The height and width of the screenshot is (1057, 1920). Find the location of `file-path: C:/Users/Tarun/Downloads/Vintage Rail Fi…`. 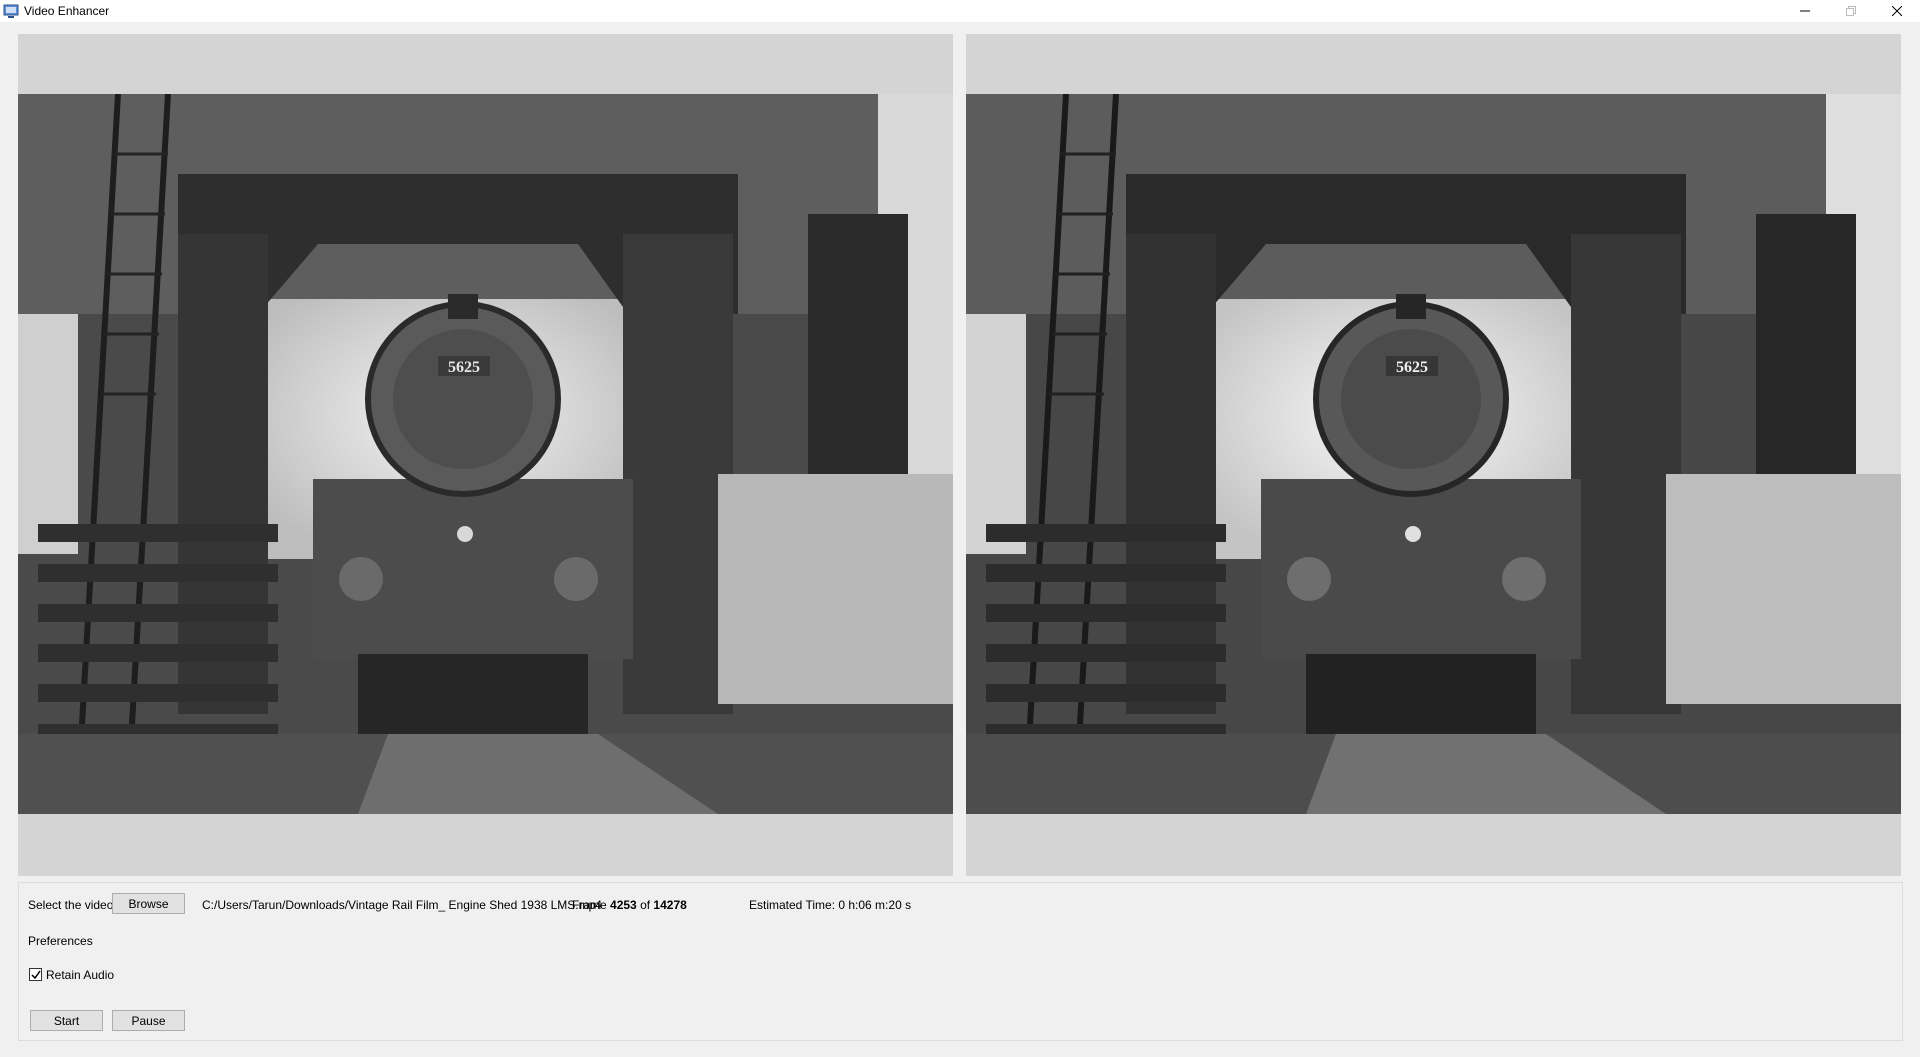

file-path: C:/Users/Tarun/Downloads/Vintage Rail Fi… is located at coordinates (402, 905).